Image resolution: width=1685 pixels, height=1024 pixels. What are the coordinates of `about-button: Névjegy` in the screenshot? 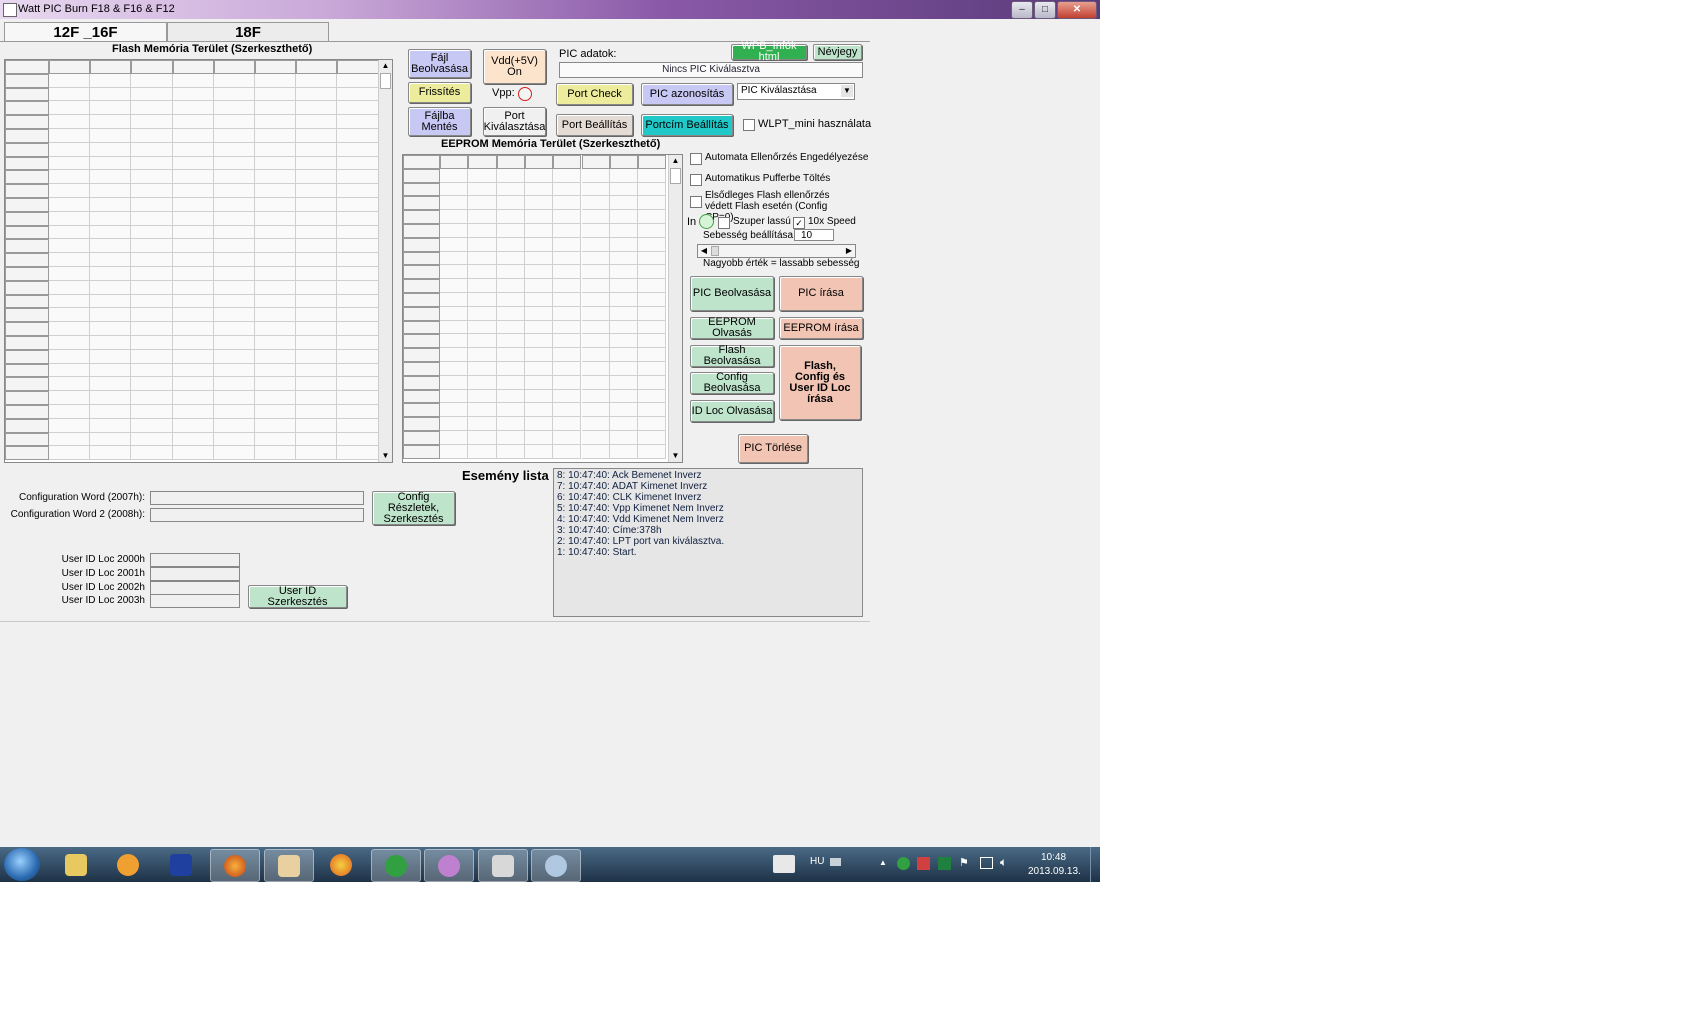 It's located at (837, 52).